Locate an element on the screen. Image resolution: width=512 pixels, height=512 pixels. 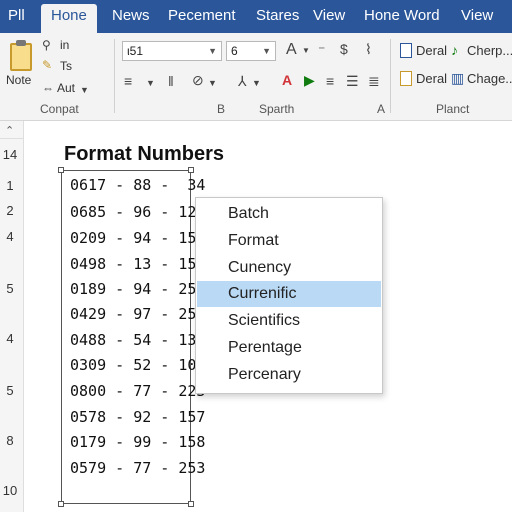
menu-item-cunency: Cunency is located at coordinates (289, 268).